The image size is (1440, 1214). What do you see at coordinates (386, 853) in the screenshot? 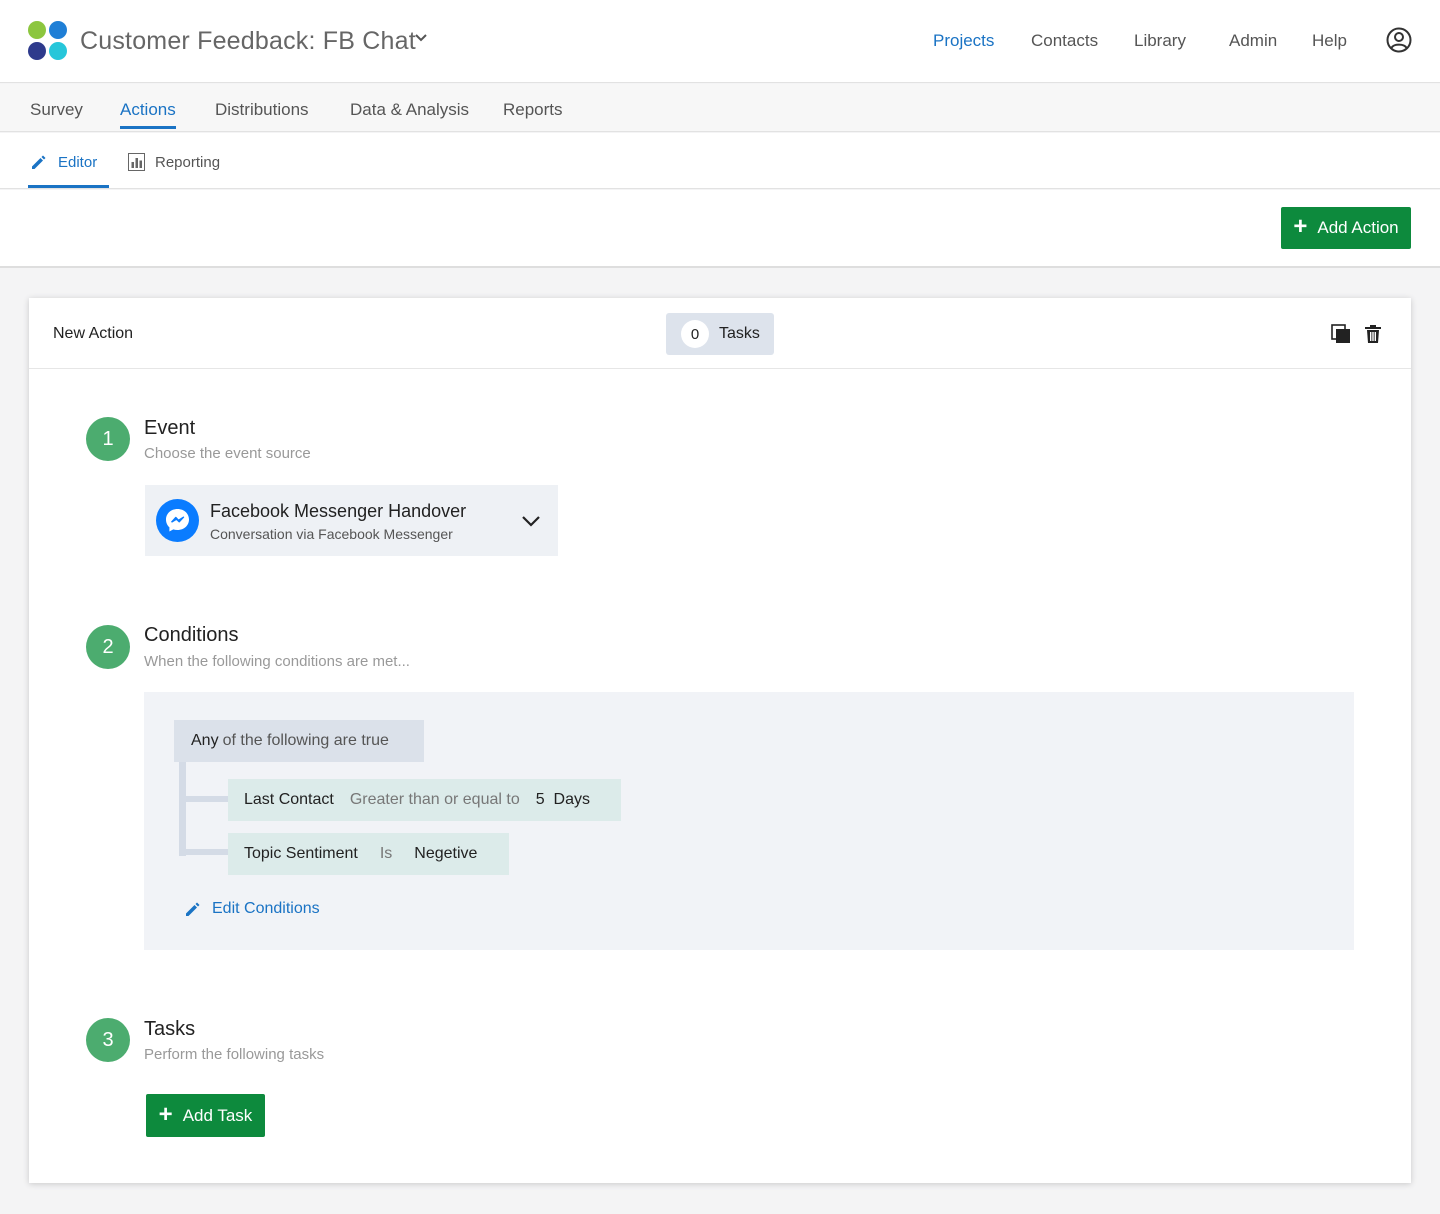
I see `condition-operator: Is` at bounding box center [386, 853].